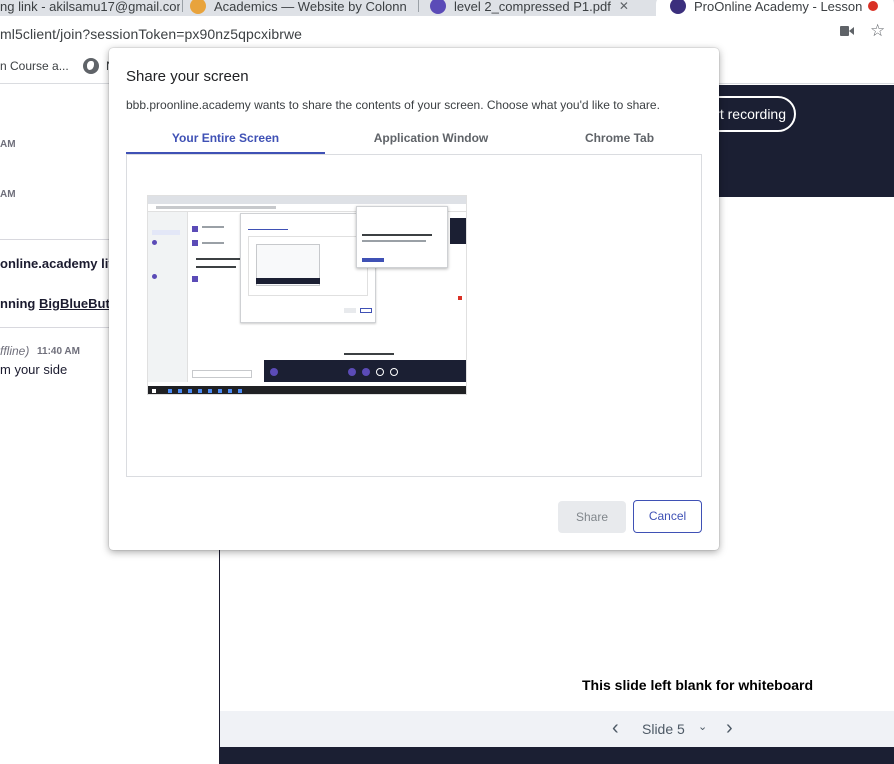  Describe the element at coordinates (307, 200) in the screenshot. I see `thumb-tabstrip` at that location.